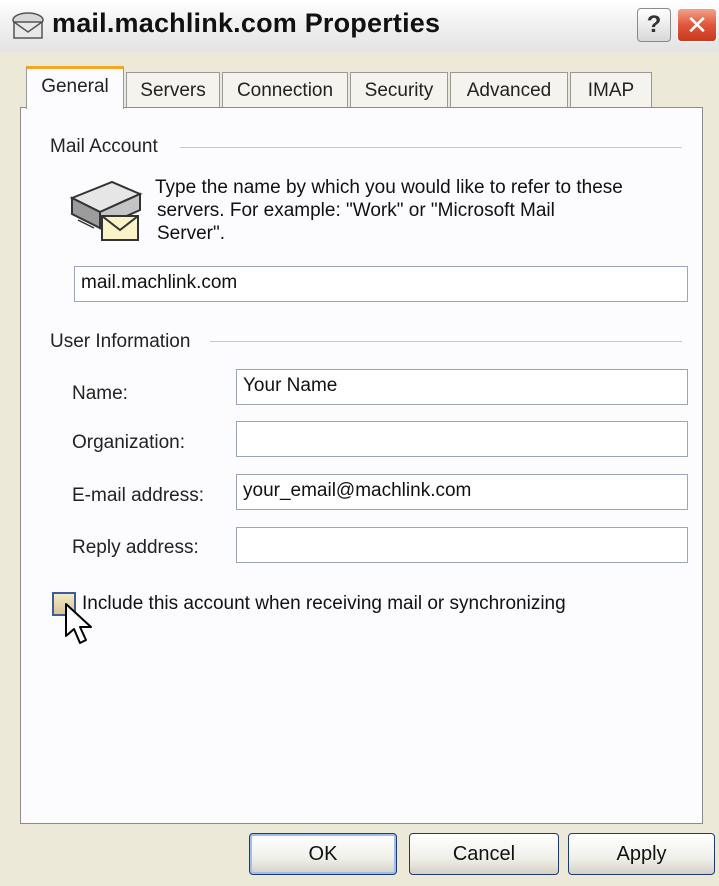  Describe the element at coordinates (100, 393) in the screenshot. I see `name-label: Name:` at that location.